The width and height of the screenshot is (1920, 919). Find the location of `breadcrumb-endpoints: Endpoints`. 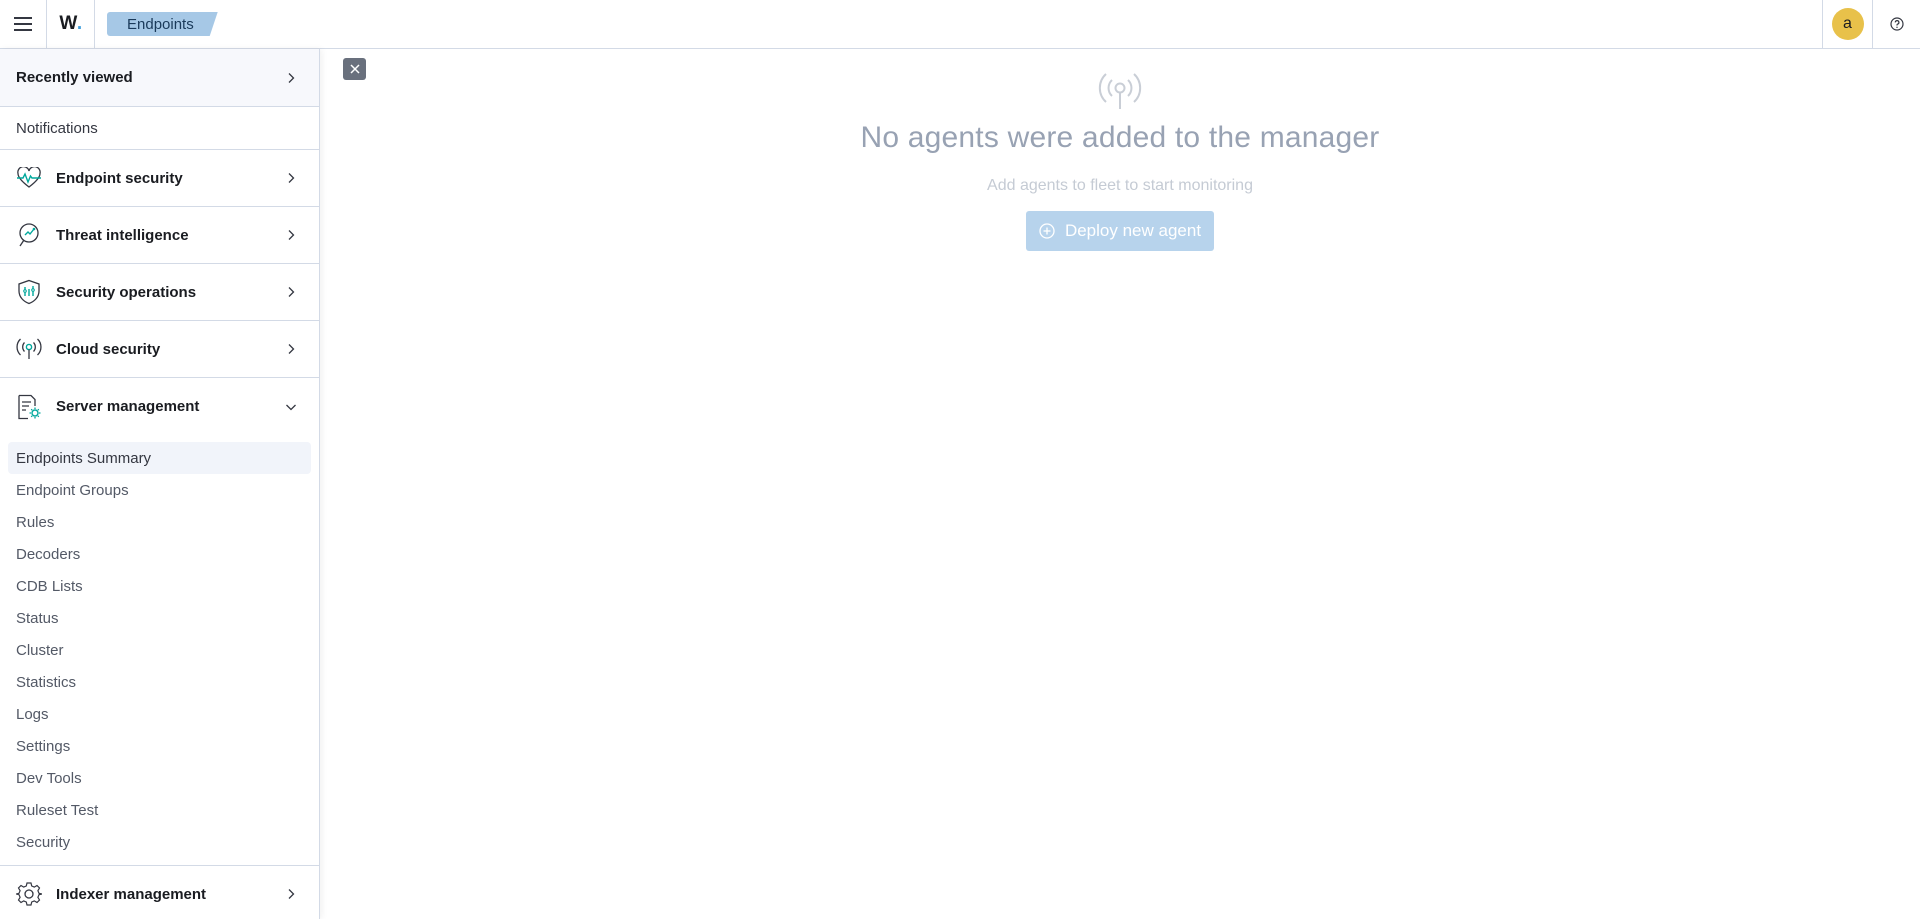

breadcrumb-endpoints: Endpoints is located at coordinates (162, 24).